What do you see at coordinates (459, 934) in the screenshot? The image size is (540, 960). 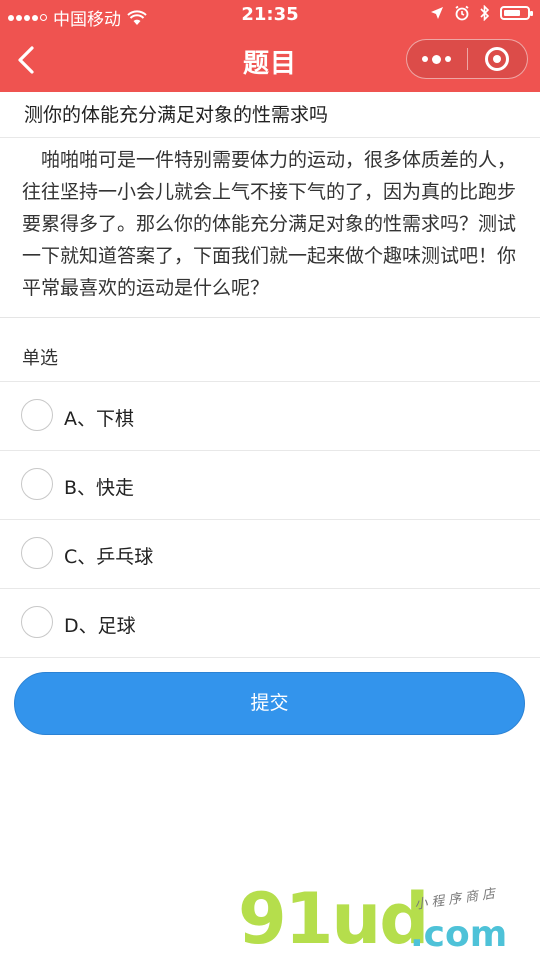 I see `watermark-suffix: .com` at bounding box center [459, 934].